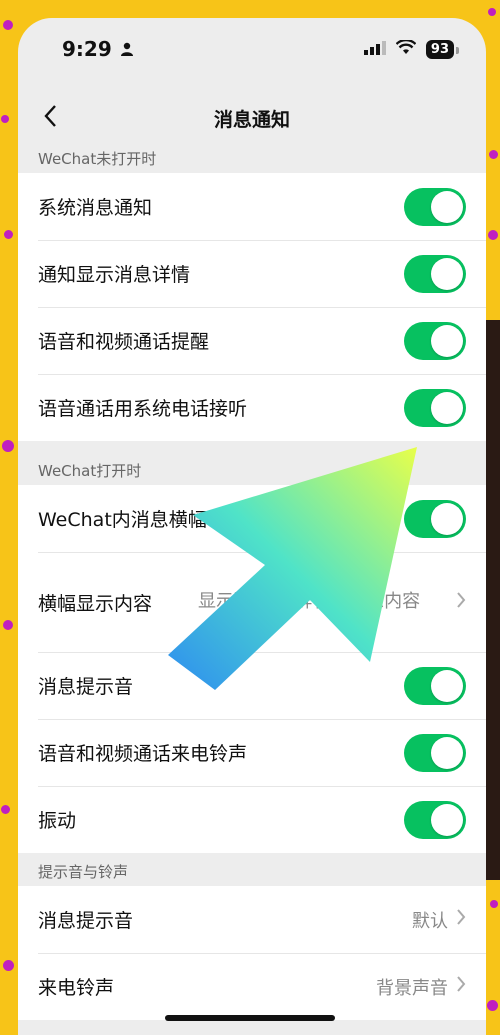 The image size is (500, 1035). What do you see at coordinates (252, 919) in the screenshot?
I see `setting-row-default-tone: 消息提示音 默认` at bounding box center [252, 919].